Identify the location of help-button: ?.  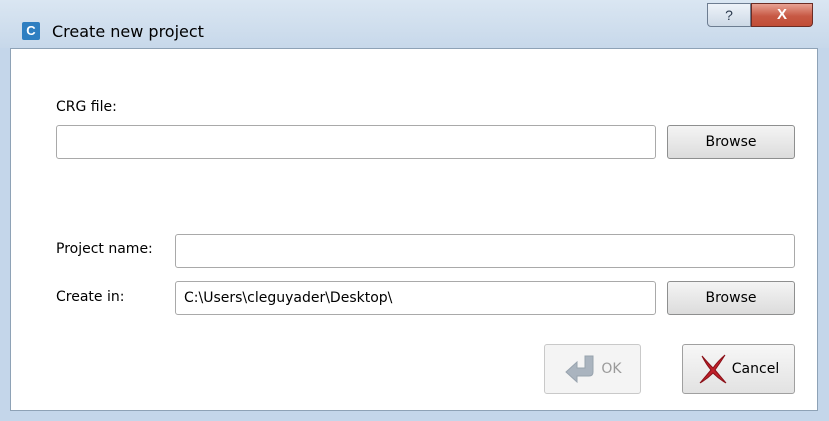
(729, 15).